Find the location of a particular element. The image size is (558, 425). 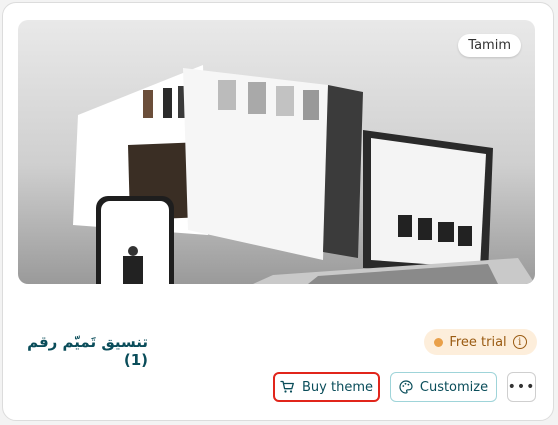

info-icon: i is located at coordinates (519, 342).